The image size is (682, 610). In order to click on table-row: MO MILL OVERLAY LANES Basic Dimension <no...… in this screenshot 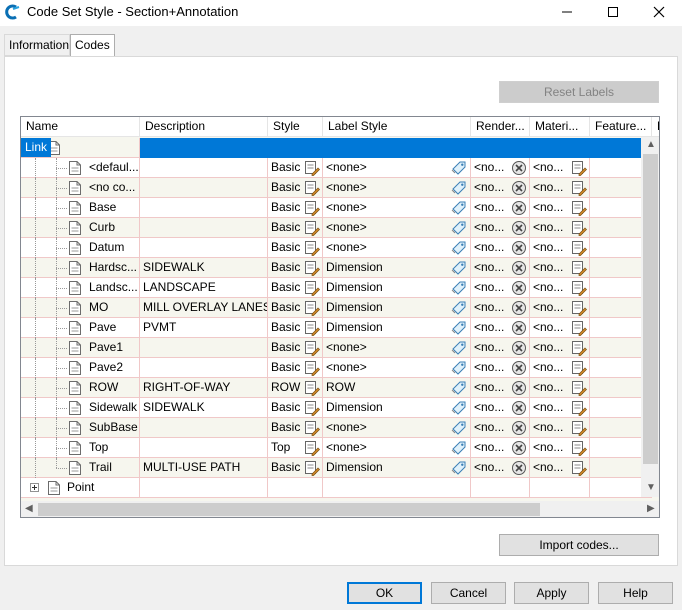, I will do `click(336, 308)`.